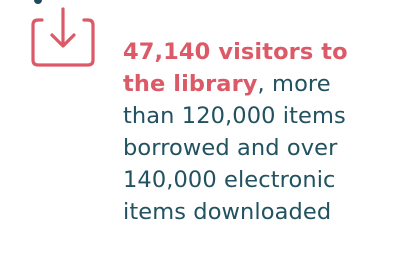 The height and width of the screenshot is (254, 403). What do you see at coordinates (294, 84) in the screenshot?
I see `stat-line-2-rest: , more` at bounding box center [294, 84].